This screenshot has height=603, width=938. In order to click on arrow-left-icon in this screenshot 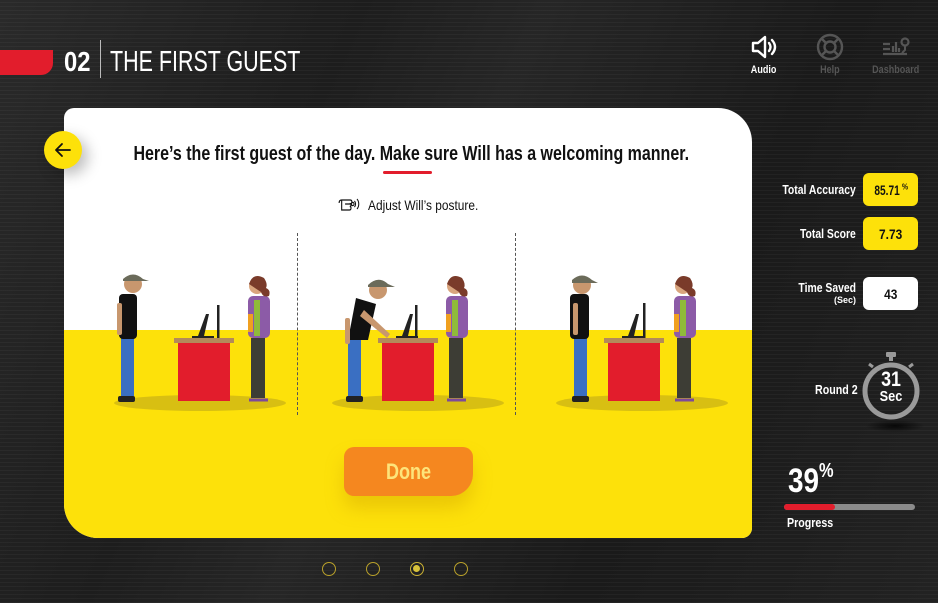, I will do `click(63, 150)`.